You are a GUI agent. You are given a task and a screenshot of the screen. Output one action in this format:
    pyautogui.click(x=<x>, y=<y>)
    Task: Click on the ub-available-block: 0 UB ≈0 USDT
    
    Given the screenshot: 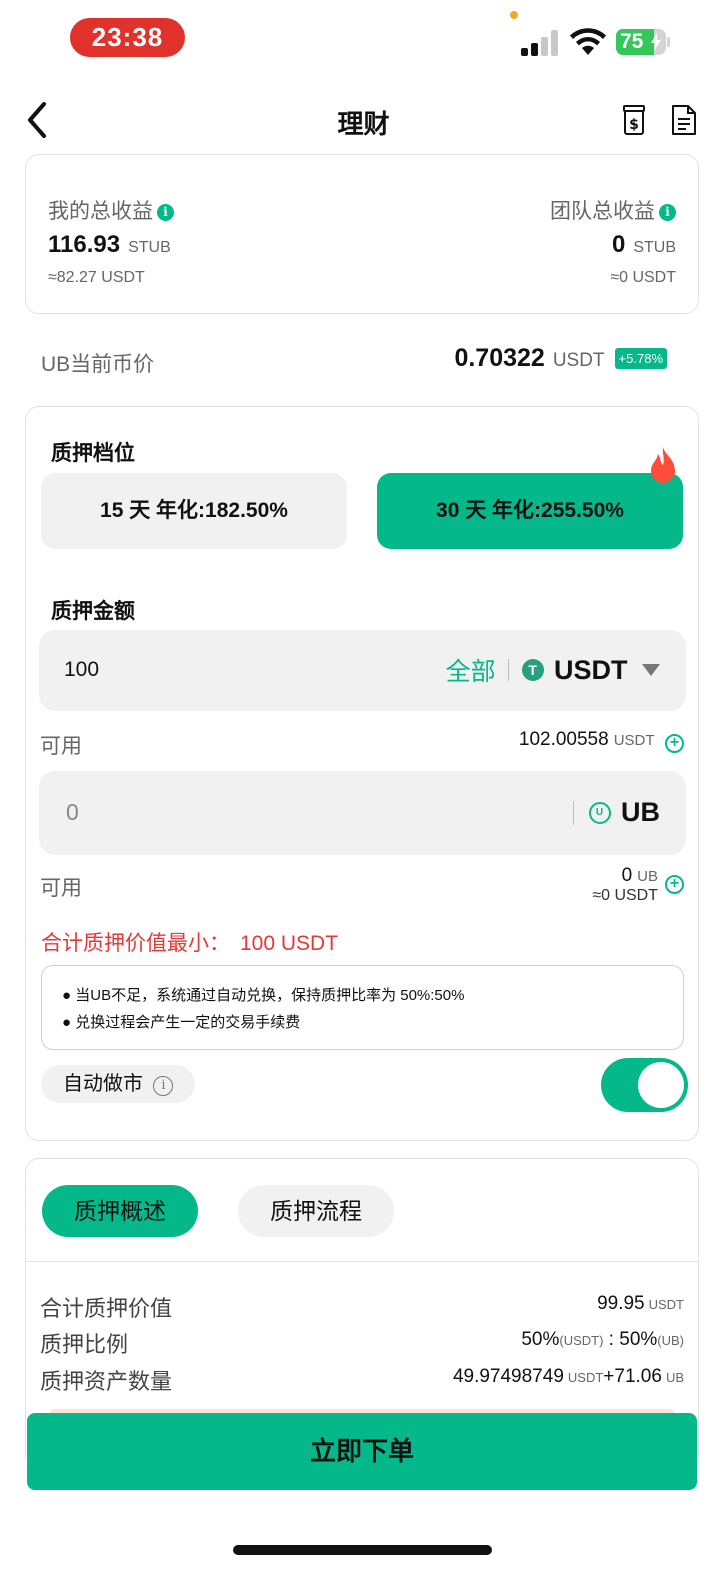 What is the action you would take?
    pyautogui.click(x=625, y=885)
    